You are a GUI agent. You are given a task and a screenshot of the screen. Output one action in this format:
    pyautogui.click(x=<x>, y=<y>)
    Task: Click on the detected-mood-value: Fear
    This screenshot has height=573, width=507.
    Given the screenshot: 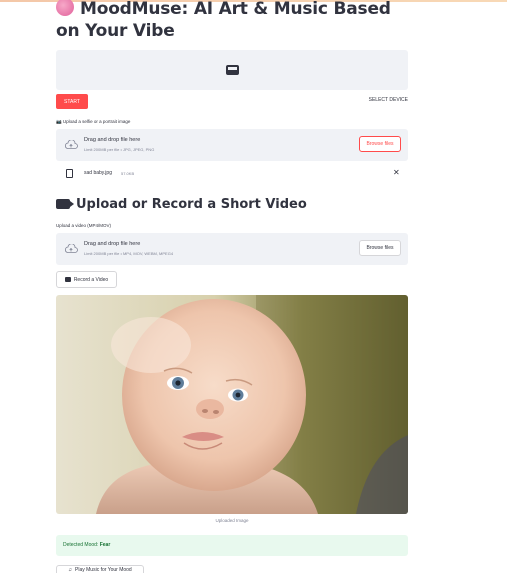 What is the action you would take?
    pyautogui.click(x=105, y=545)
    